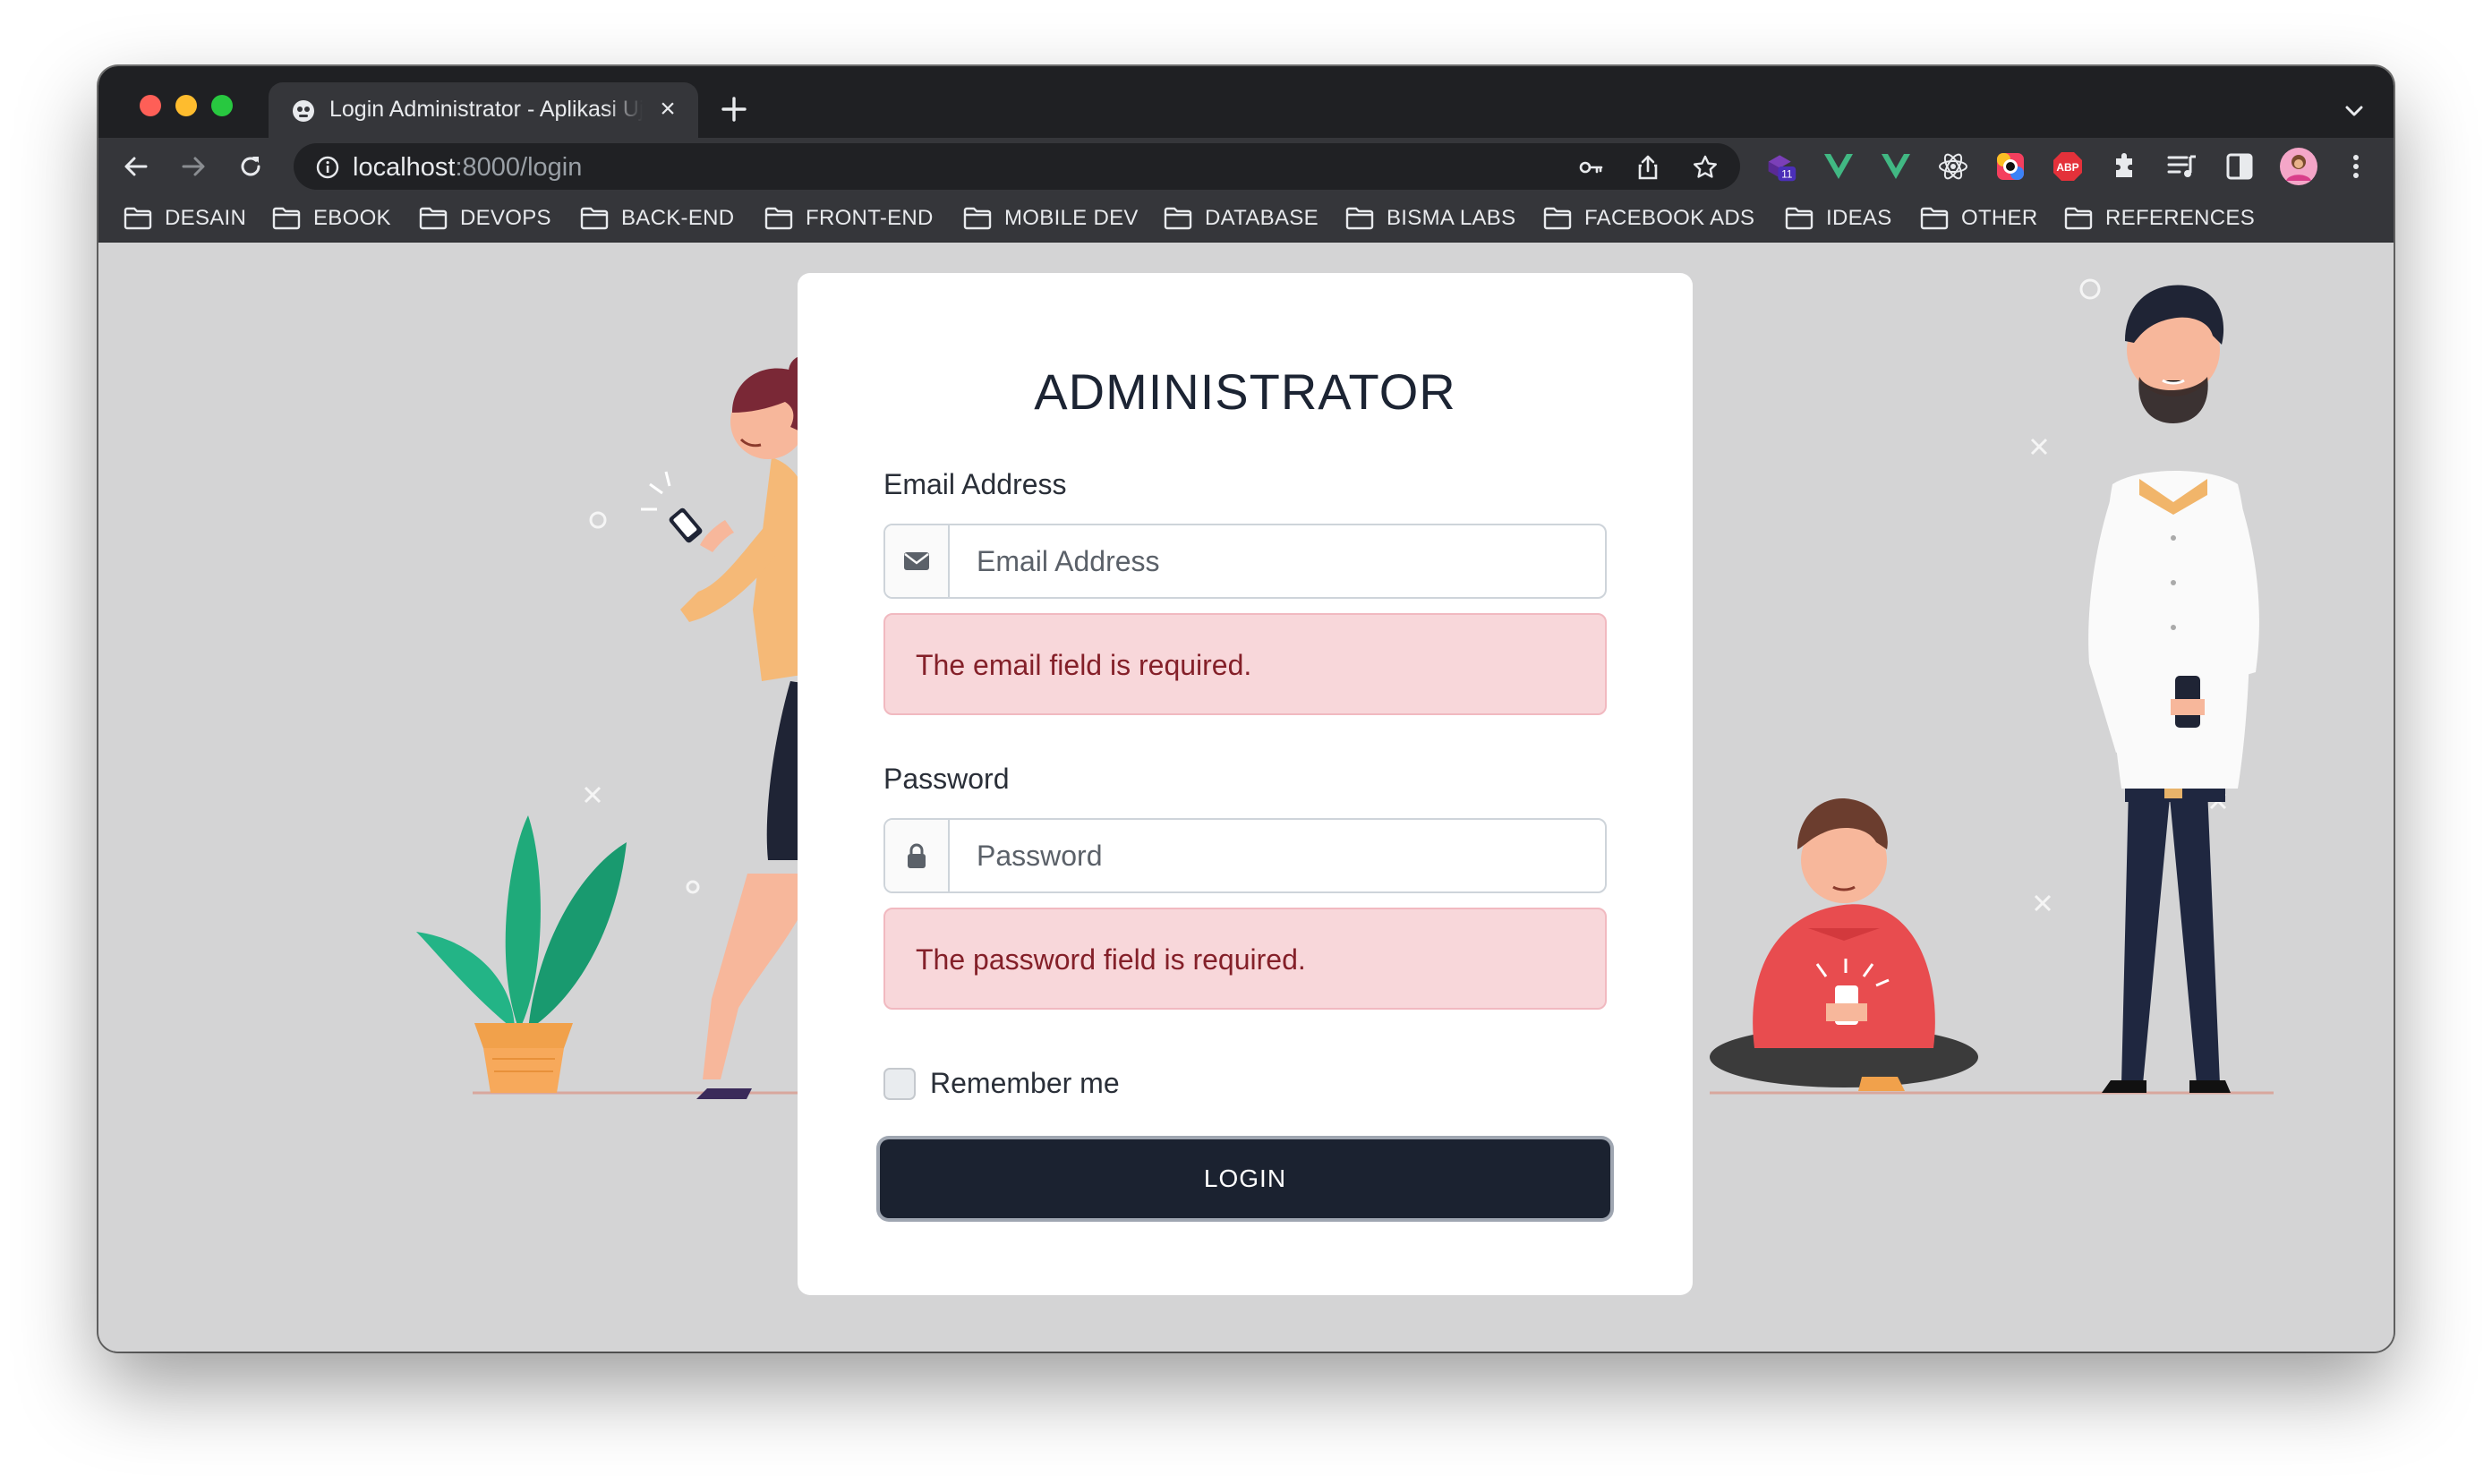  I want to click on password-label: Password, so click(946, 779).